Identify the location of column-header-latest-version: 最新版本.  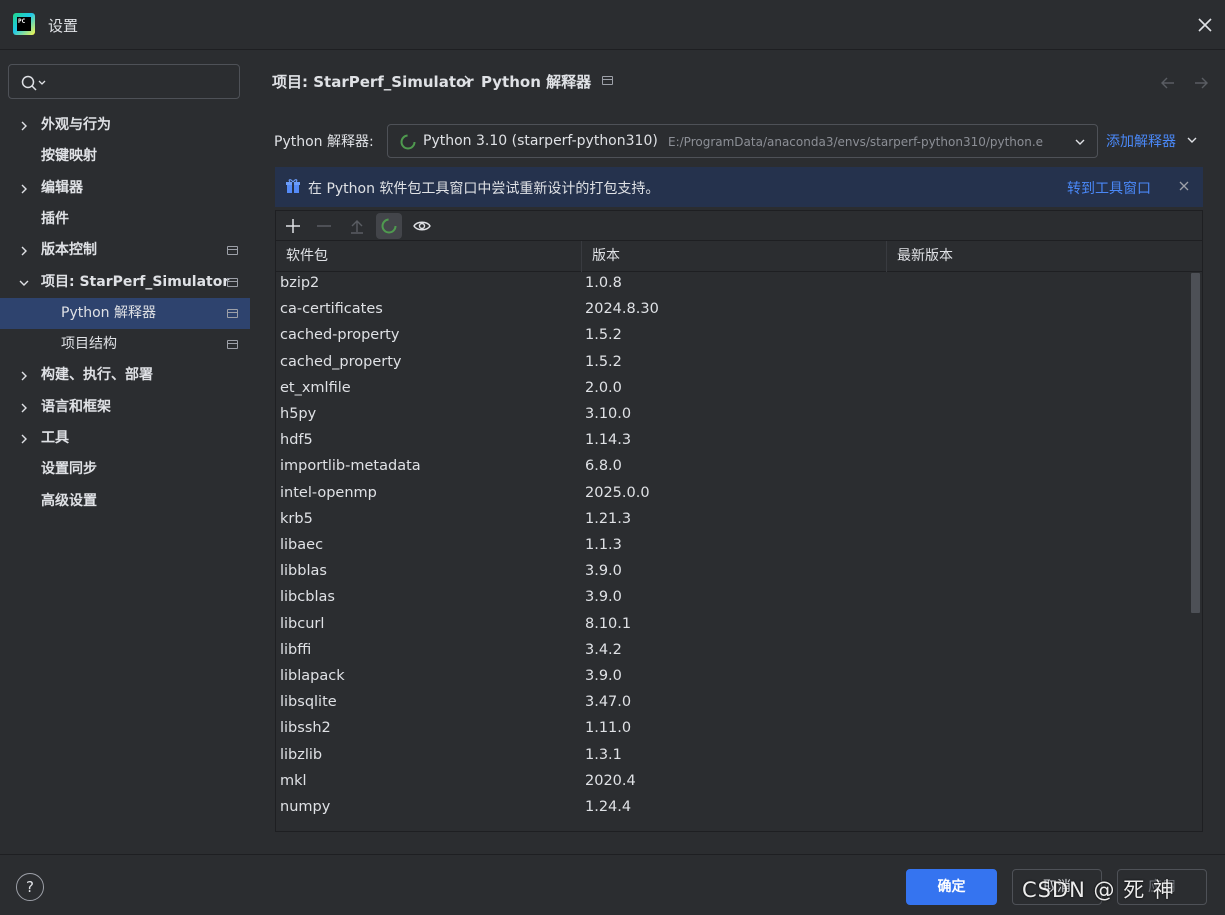
(1044, 256).